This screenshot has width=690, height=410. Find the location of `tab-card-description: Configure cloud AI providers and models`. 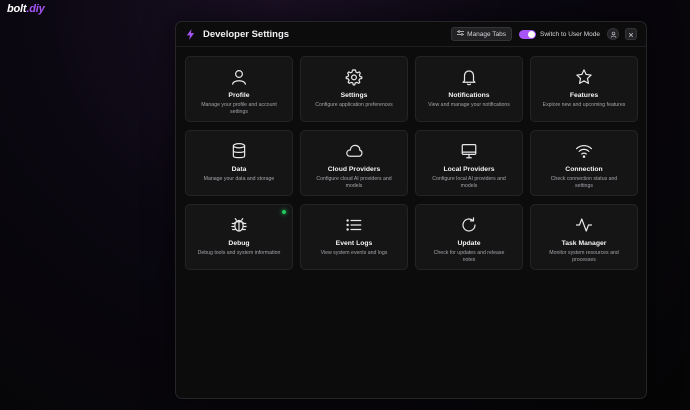

tab-card-description: Configure cloud AI providers and models is located at coordinates (354, 182).